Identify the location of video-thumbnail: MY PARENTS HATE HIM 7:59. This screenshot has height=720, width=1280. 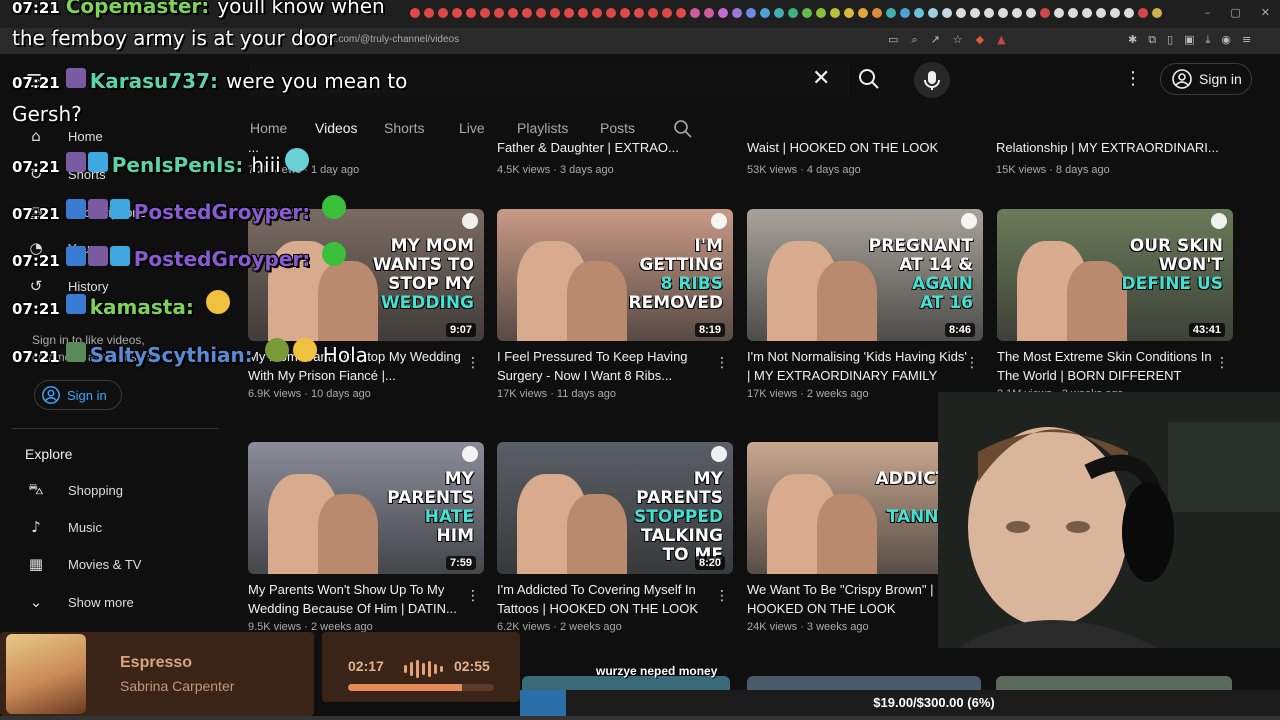
(366, 508).